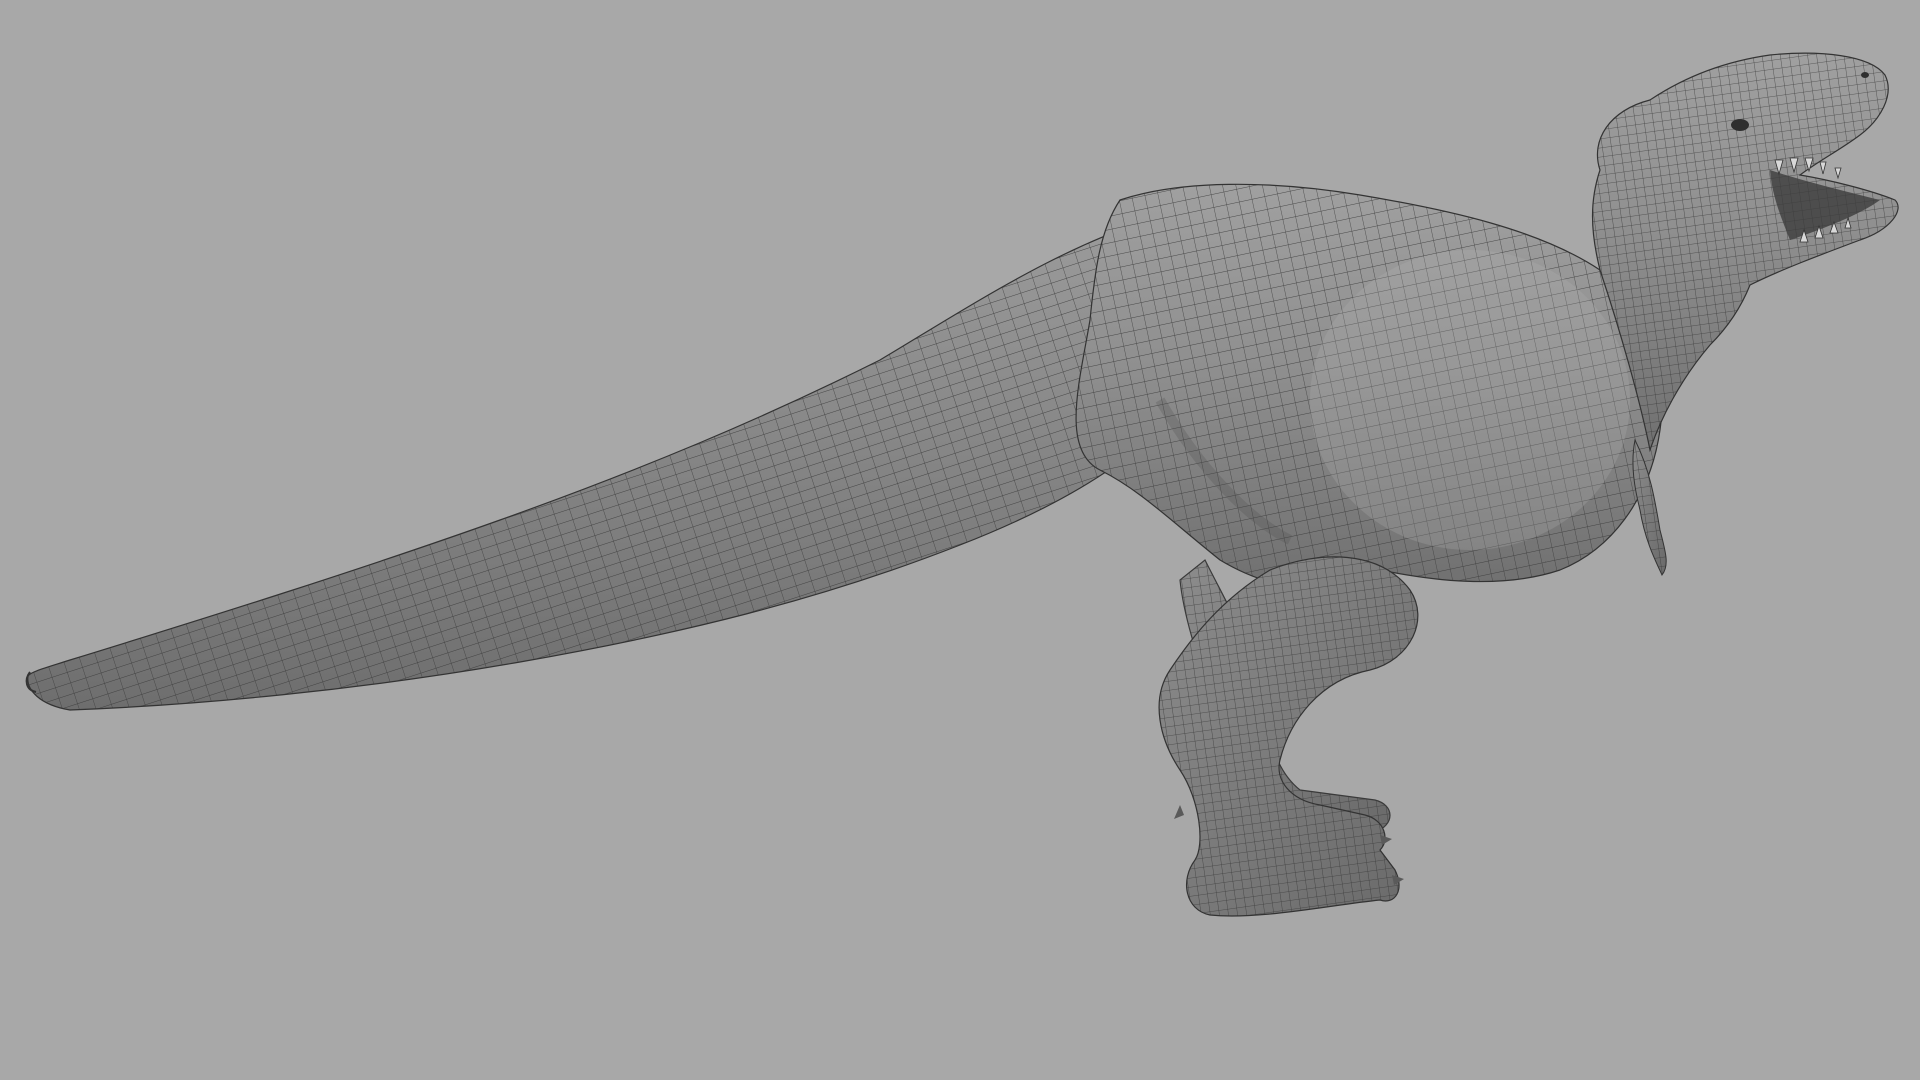 This screenshot has height=1080, width=1920. What do you see at coordinates (1745, 252) in the screenshot?
I see `head` at bounding box center [1745, 252].